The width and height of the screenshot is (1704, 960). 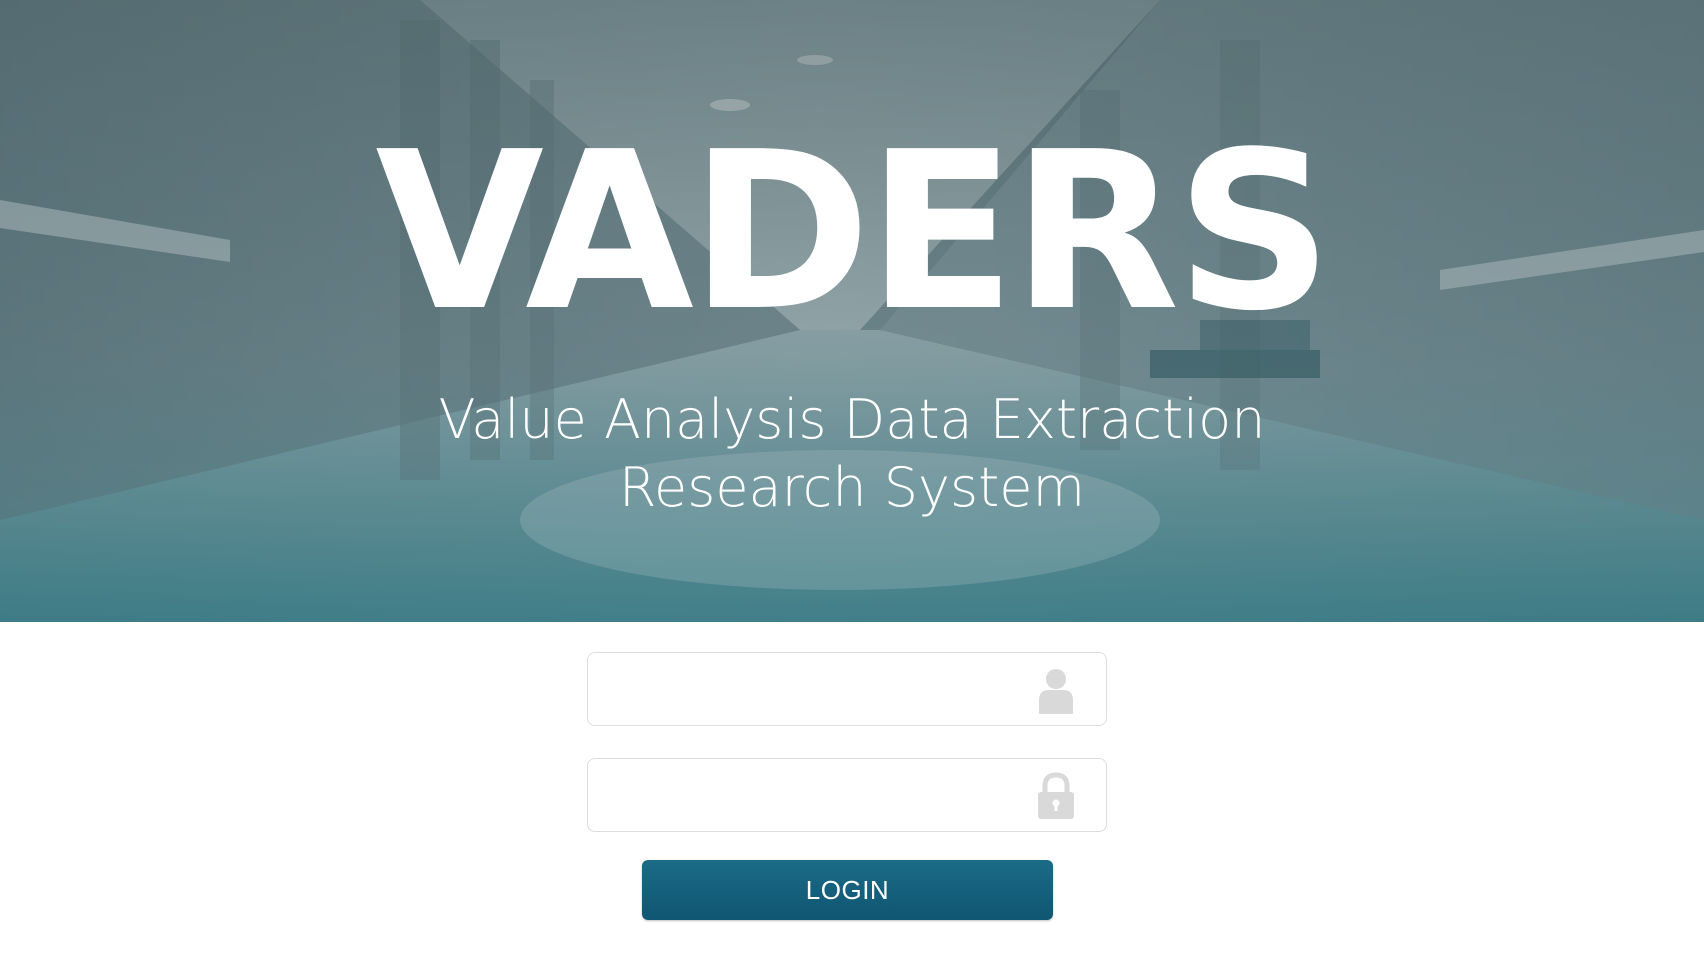 I want to click on lock-icon, so click(x=1056, y=795).